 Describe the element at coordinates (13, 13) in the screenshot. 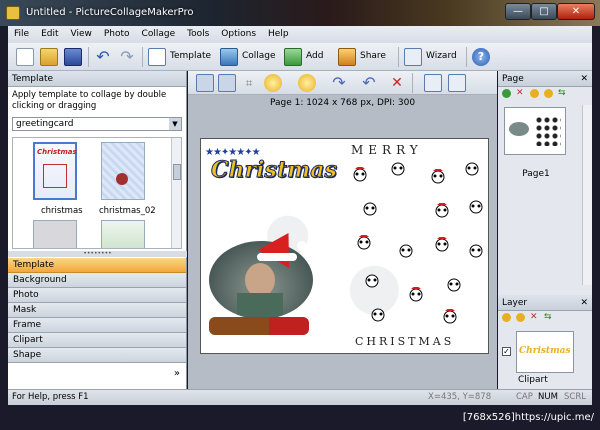

I see `app-icon` at that location.